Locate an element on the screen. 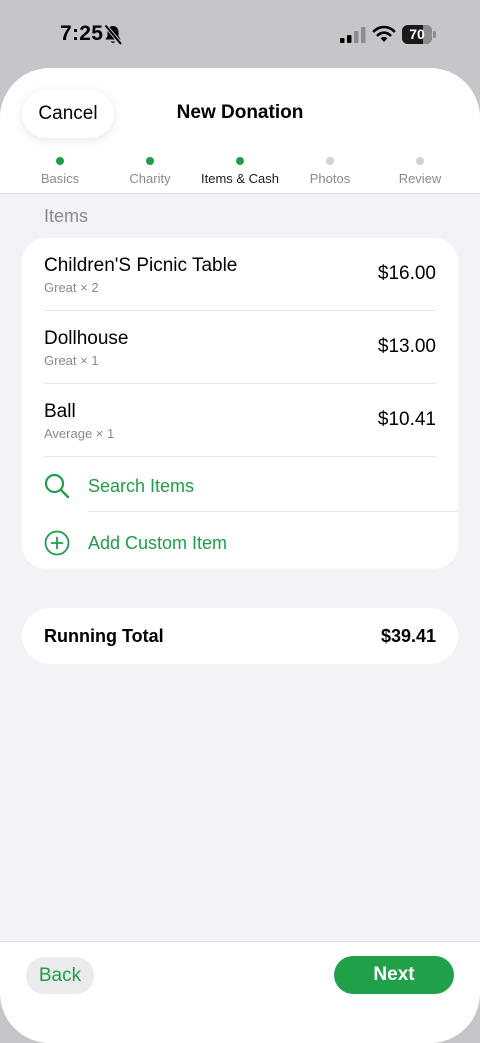  divider is located at coordinates (273, 511).